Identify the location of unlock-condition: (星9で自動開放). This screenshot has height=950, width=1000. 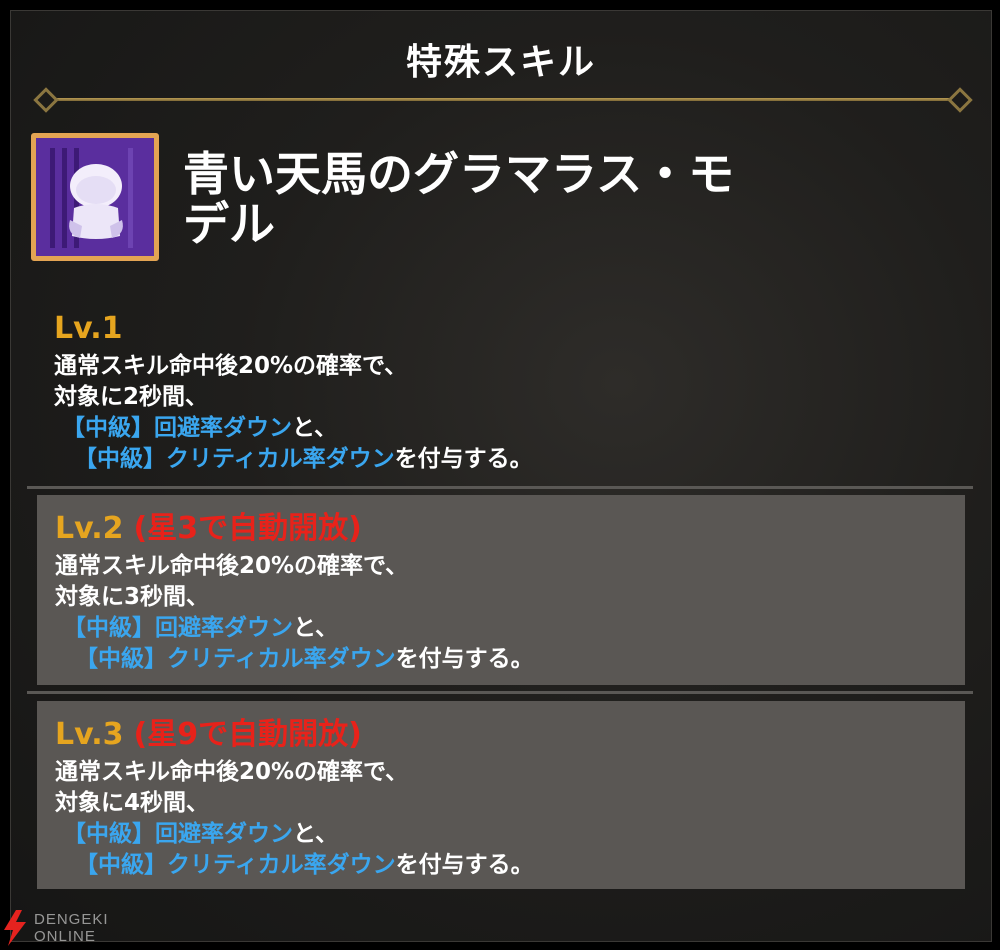
(247, 734).